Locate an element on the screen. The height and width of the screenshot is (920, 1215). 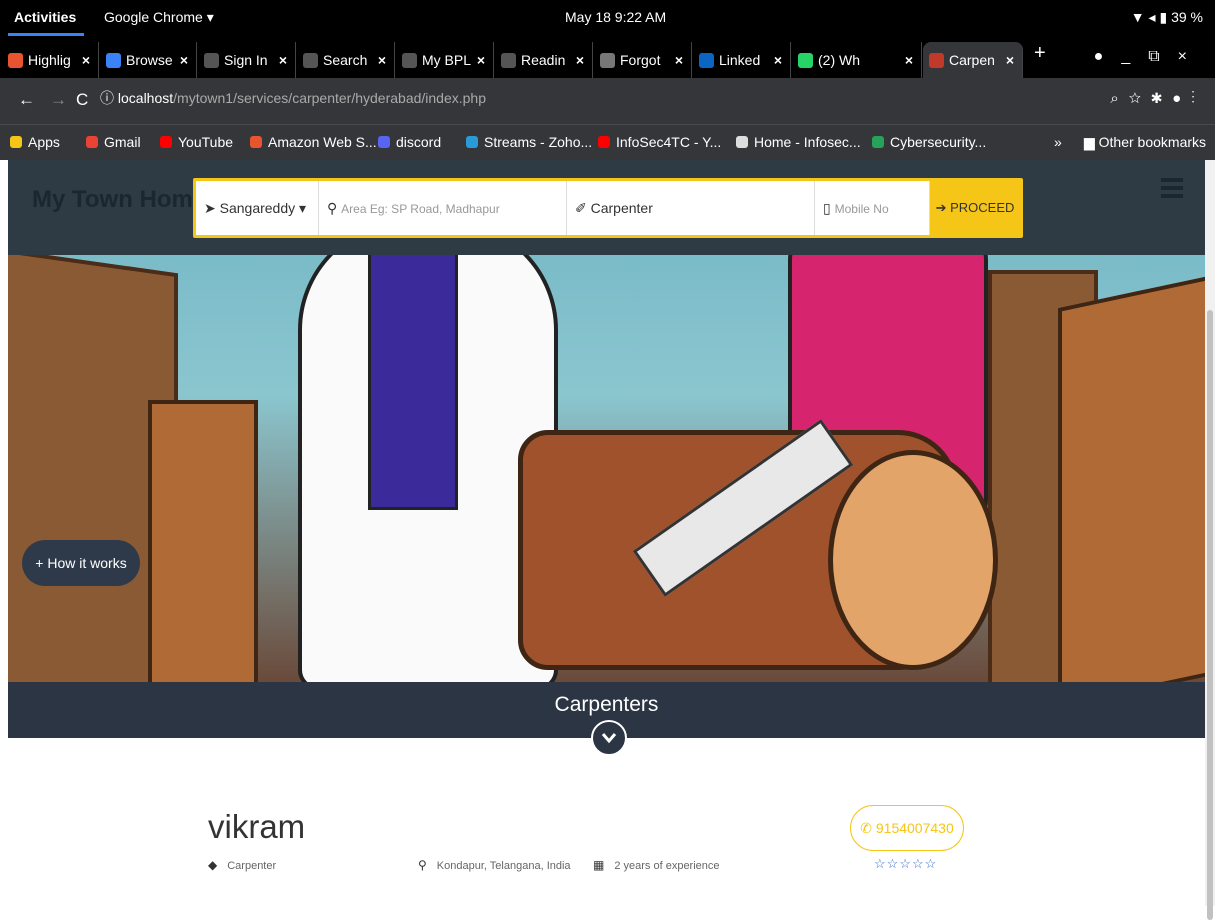
zoom-icon: ⌕ is located at coordinates (1119, 98).